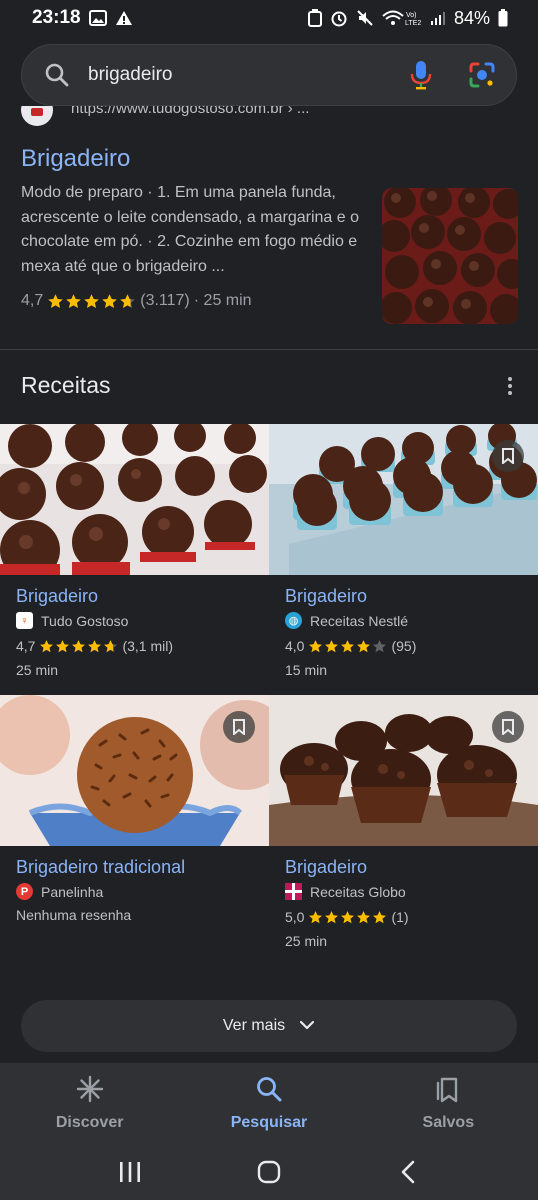 This screenshot has height=1200, width=538. I want to click on review-count: (95), so click(404, 646).